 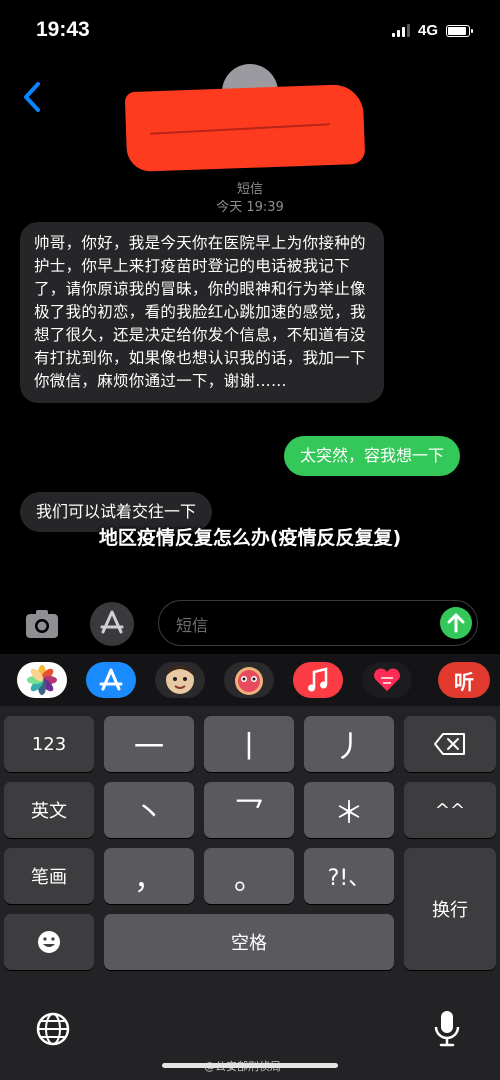 What do you see at coordinates (450, 909) in the screenshot?
I see `return-key: 换行` at bounding box center [450, 909].